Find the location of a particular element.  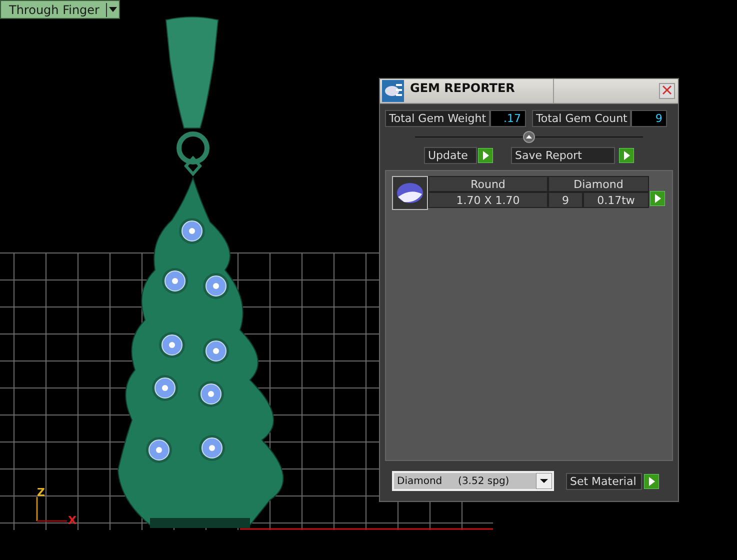

gem-thumbnail is located at coordinates (410, 193).